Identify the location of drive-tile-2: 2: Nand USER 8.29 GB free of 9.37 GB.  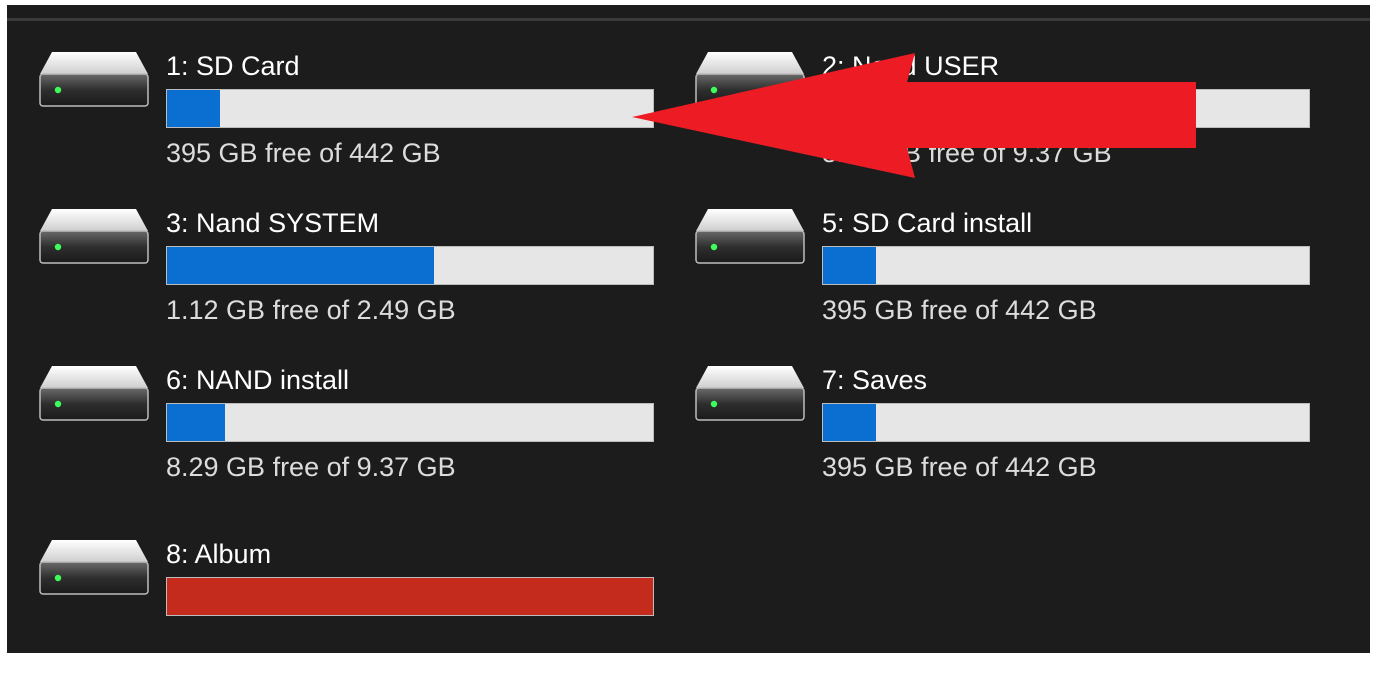
(1024, 118).